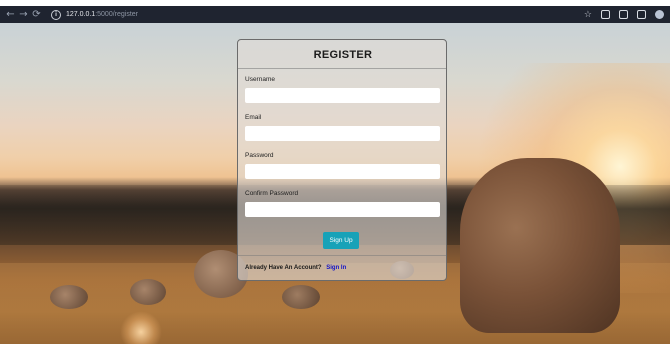 The height and width of the screenshot is (344, 670). I want to click on username-label: Username, so click(260, 79).